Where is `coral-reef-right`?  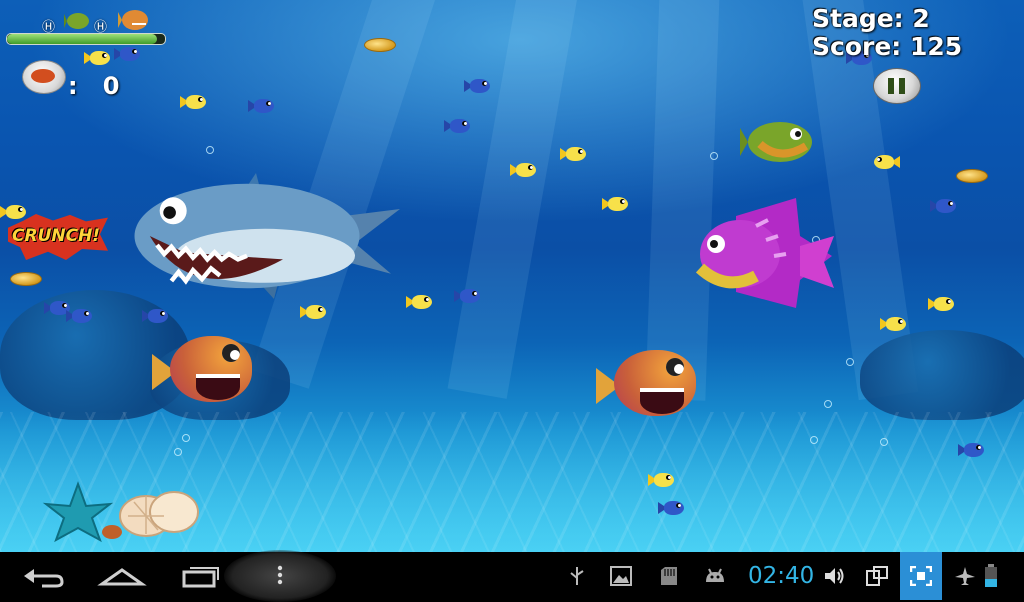 coral-reef-right is located at coordinates (942, 375).